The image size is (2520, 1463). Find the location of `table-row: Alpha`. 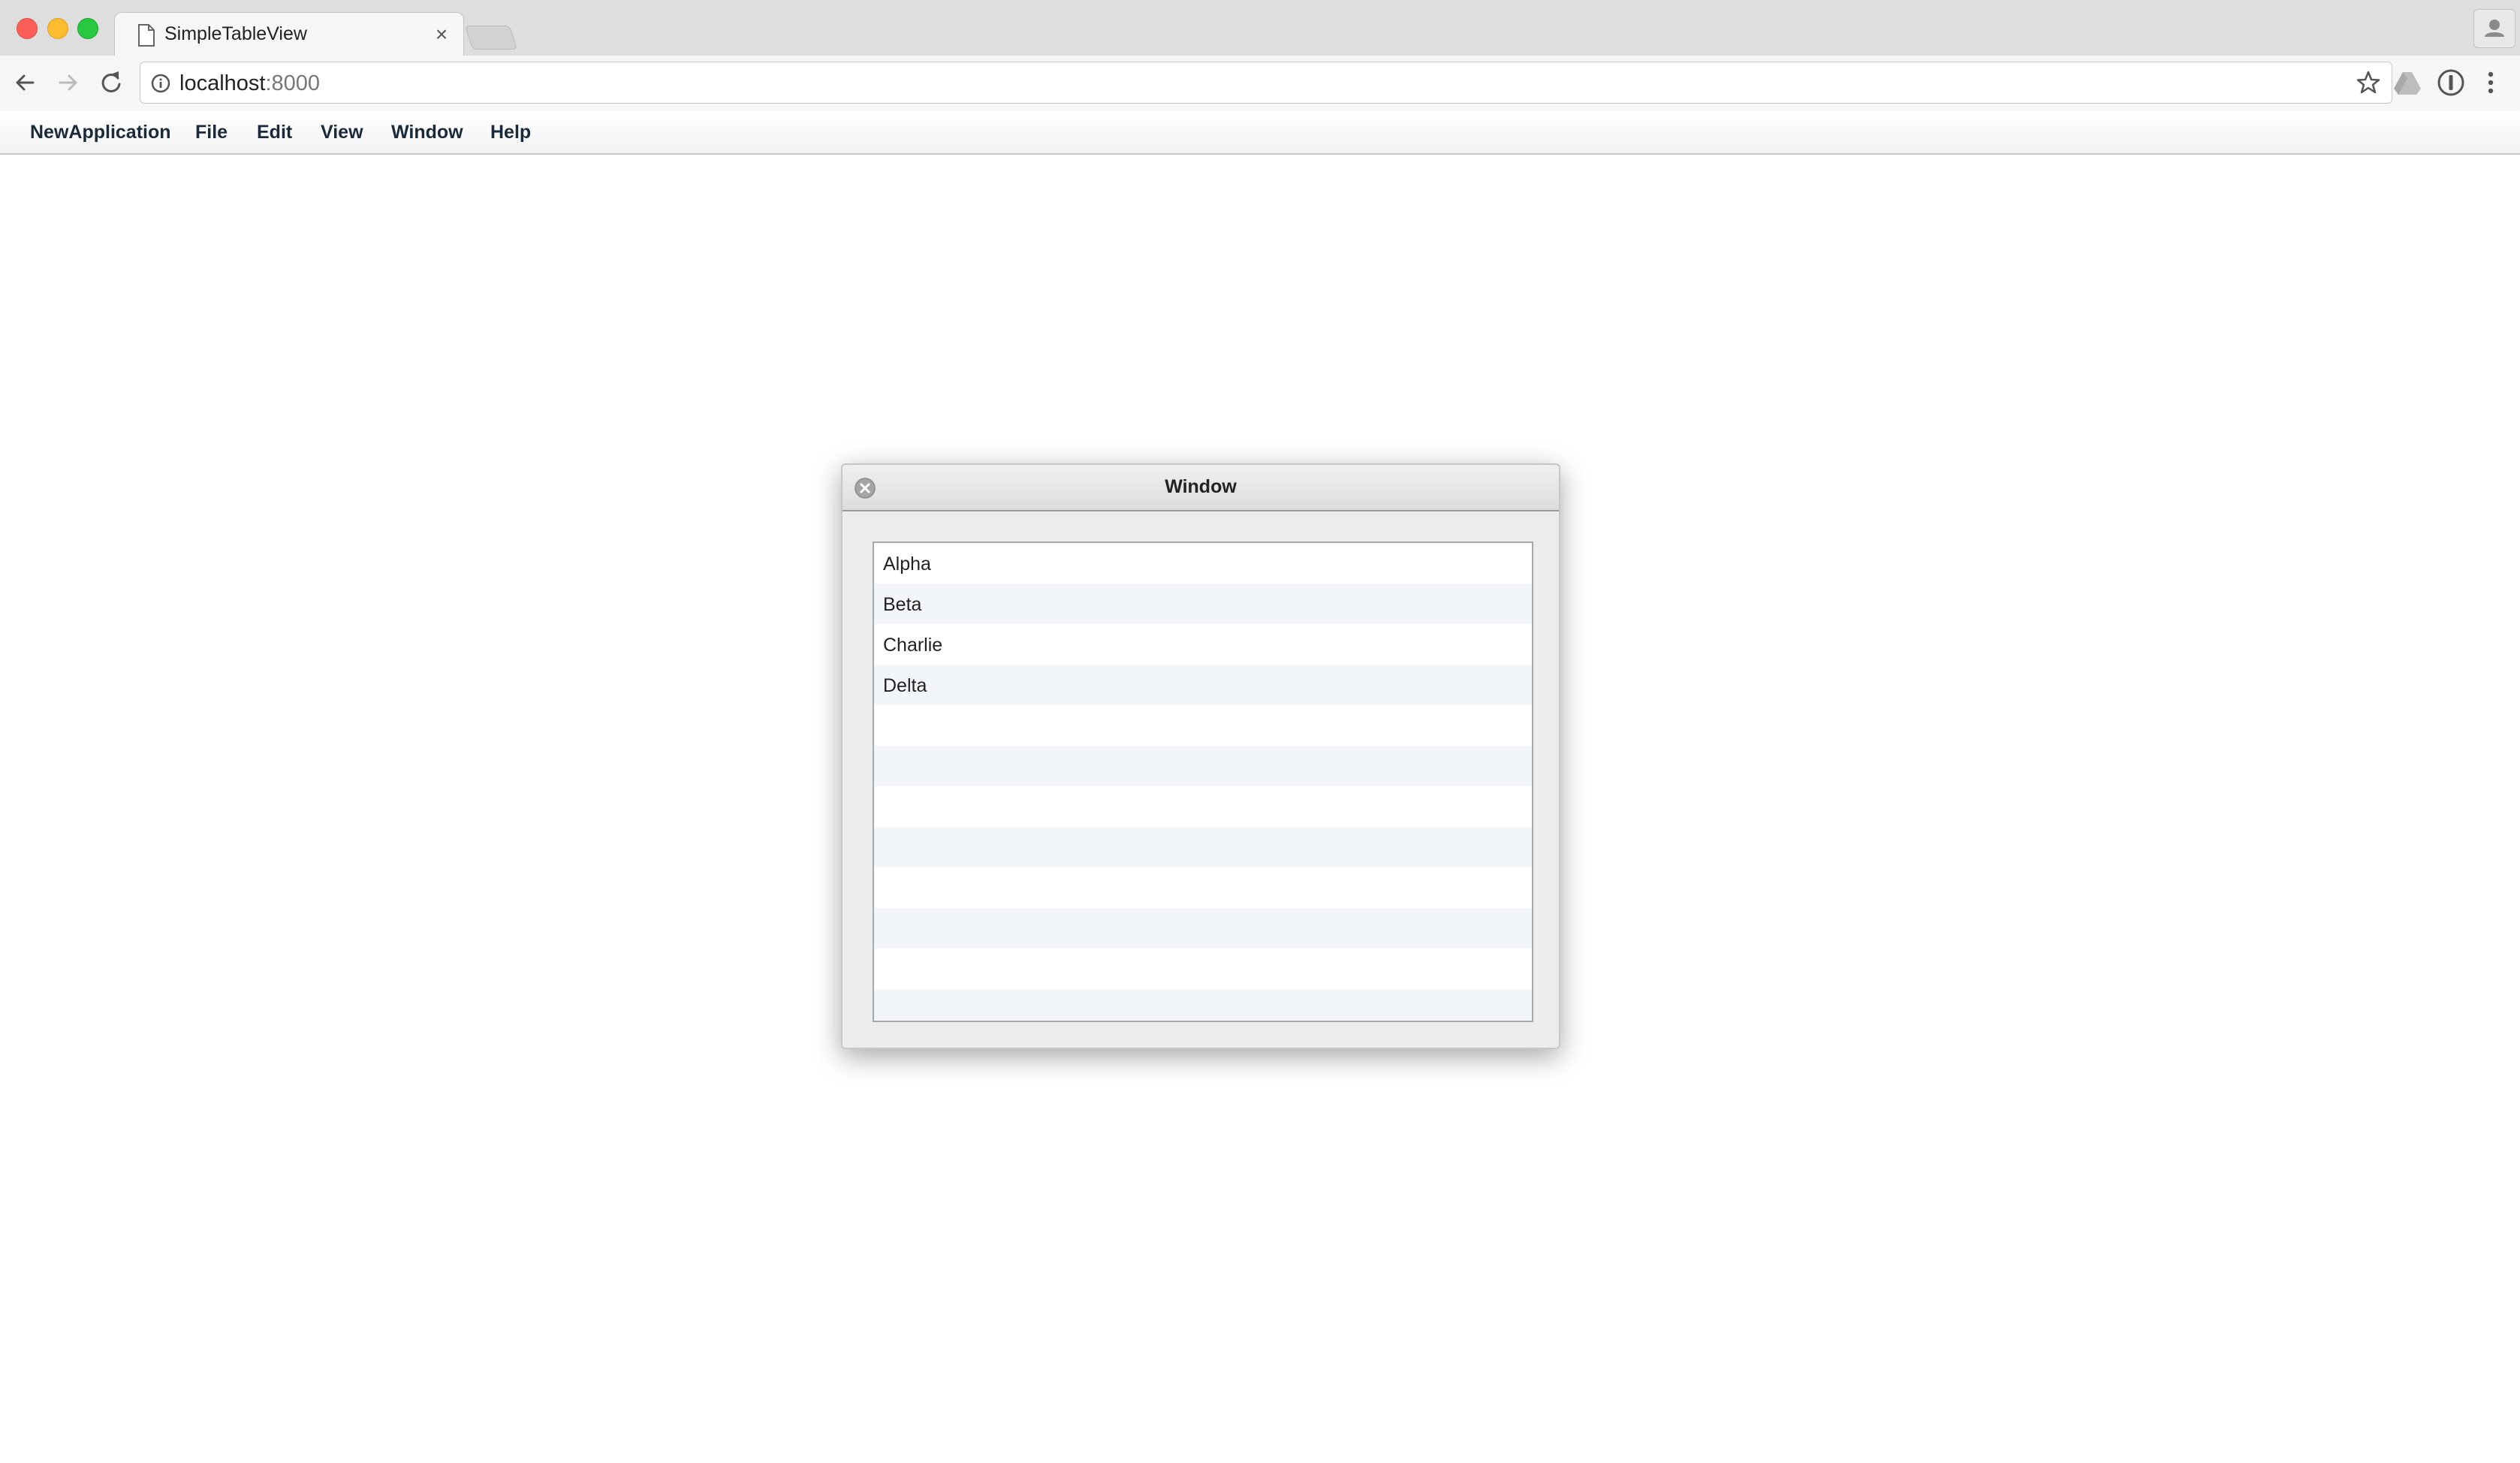

table-row: Alpha is located at coordinates (1203, 563).